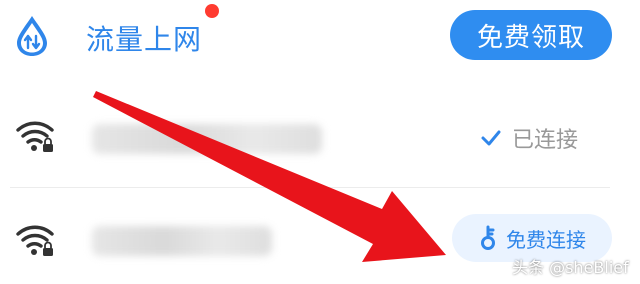  Describe the element at coordinates (488, 237) in the screenshot. I see `key-icon` at that location.